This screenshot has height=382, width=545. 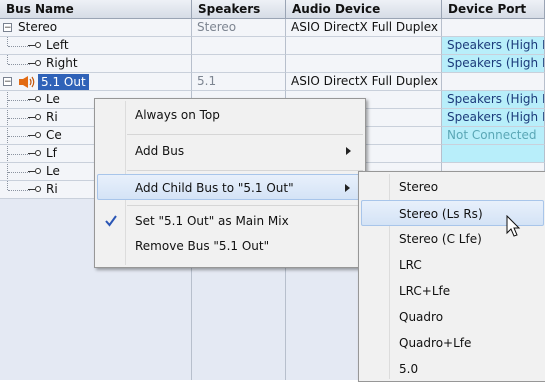 What do you see at coordinates (452, 369) in the screenshot?
I see `submenu-item: 5.0` at bounding box center [452, 369].